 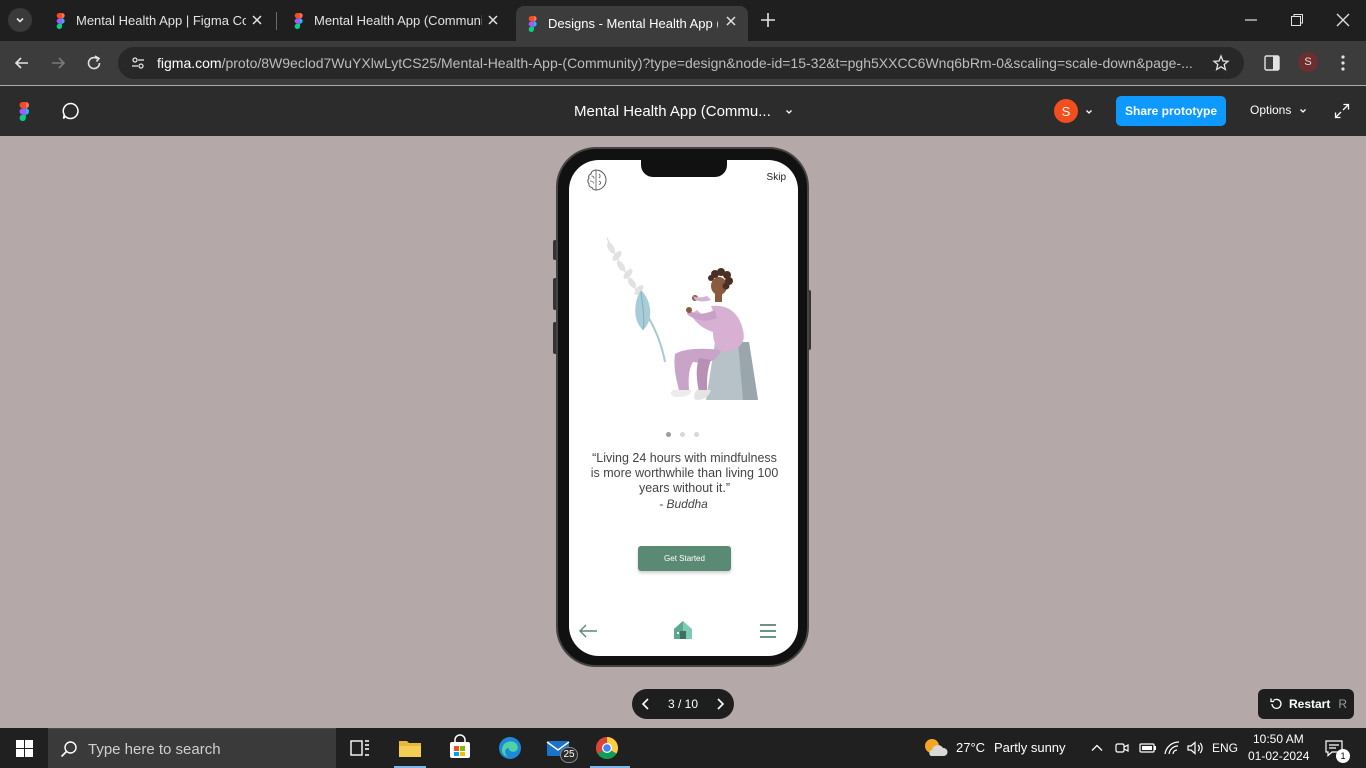 I want to click on file-explorer-icon, so click(x=410, y=748).